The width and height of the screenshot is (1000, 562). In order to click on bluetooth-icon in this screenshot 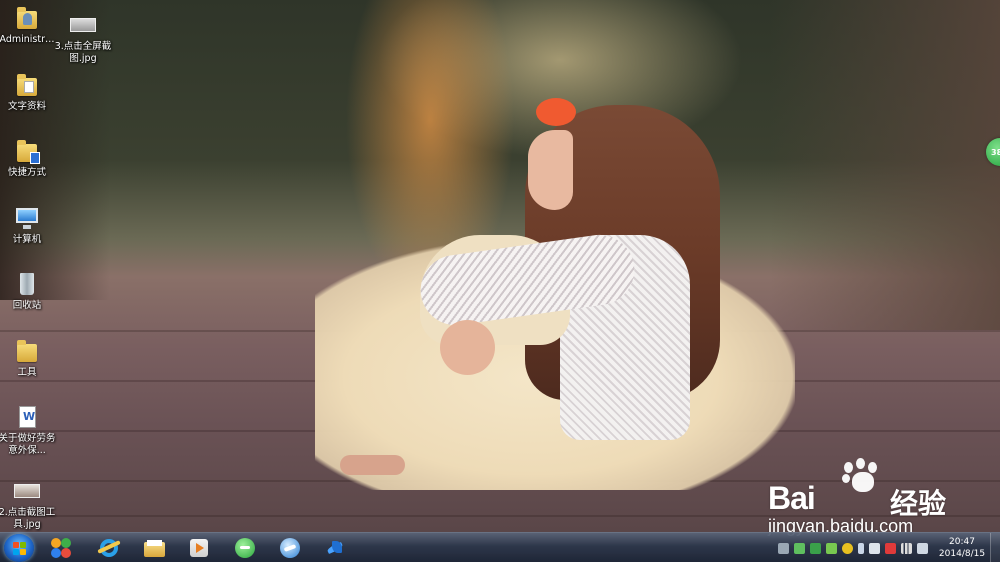, I will do `click(860, 548)`.